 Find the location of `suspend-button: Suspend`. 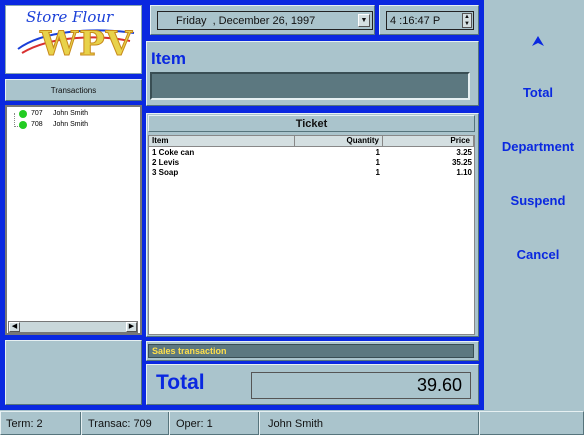

suspend-button: Suspend is located at coordinates (538, 200).